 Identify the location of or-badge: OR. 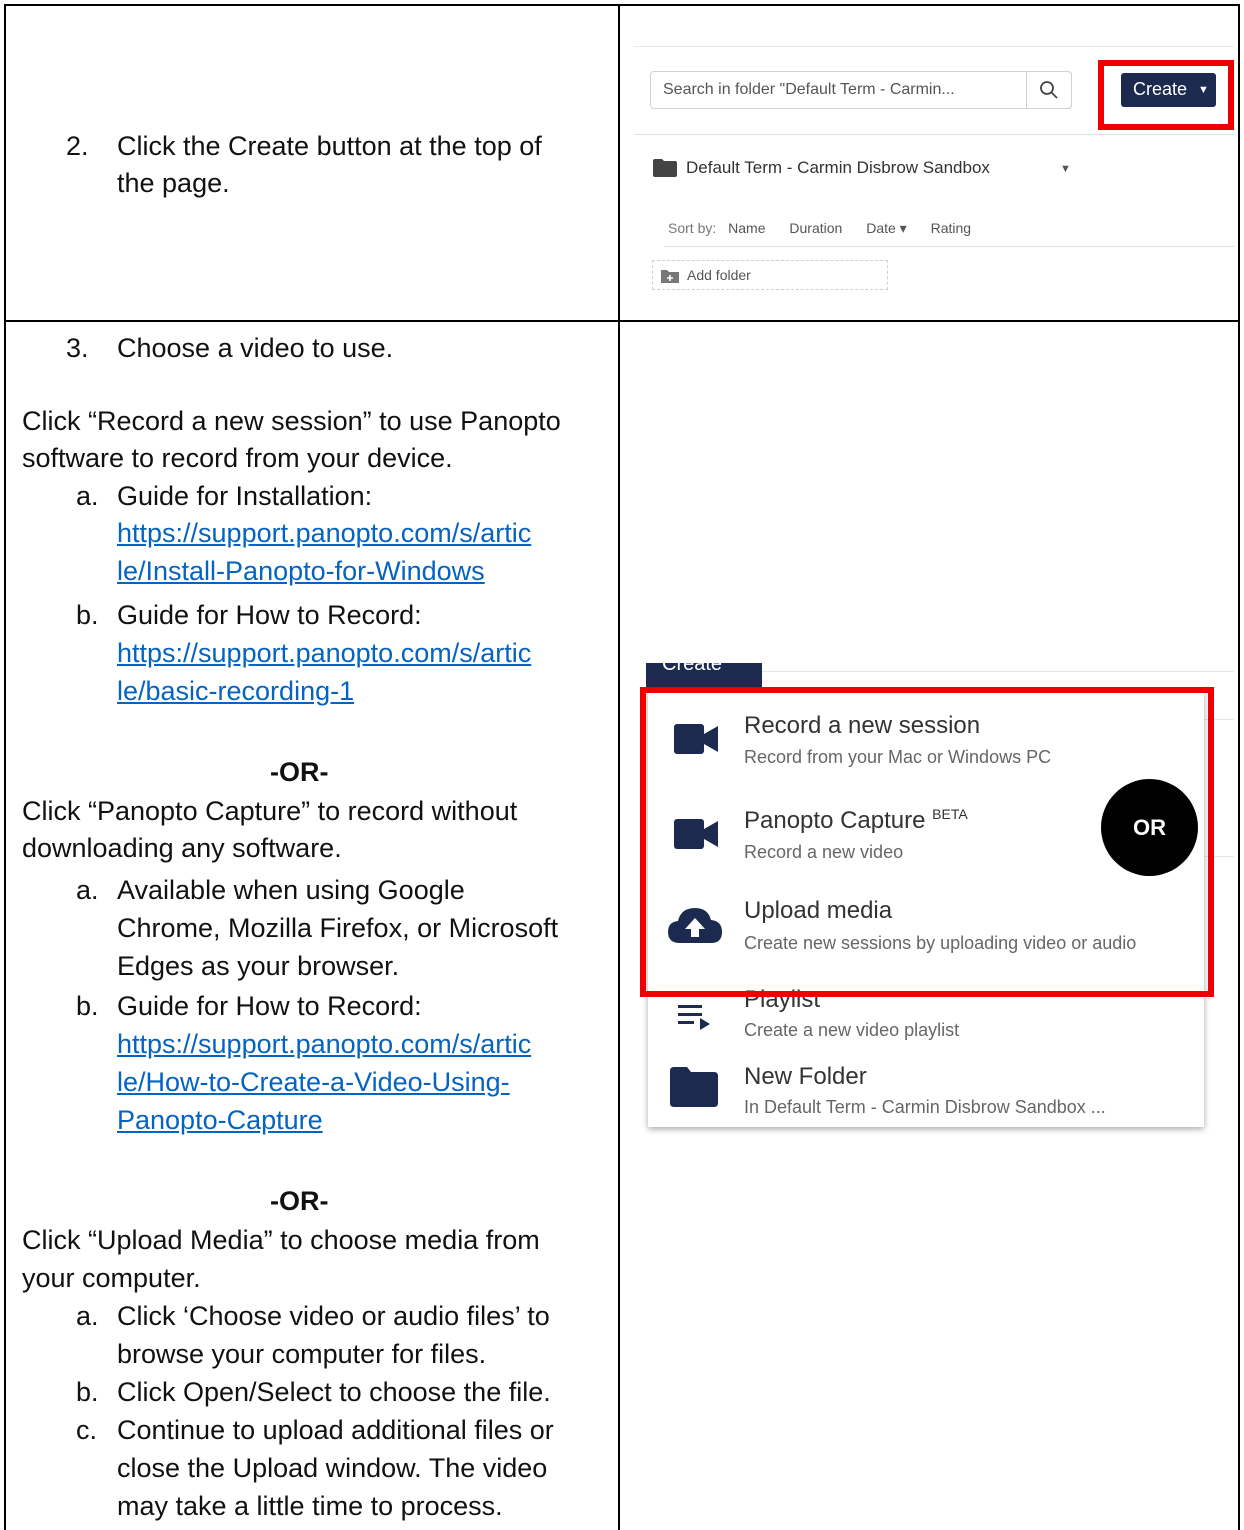
(1149, 827).